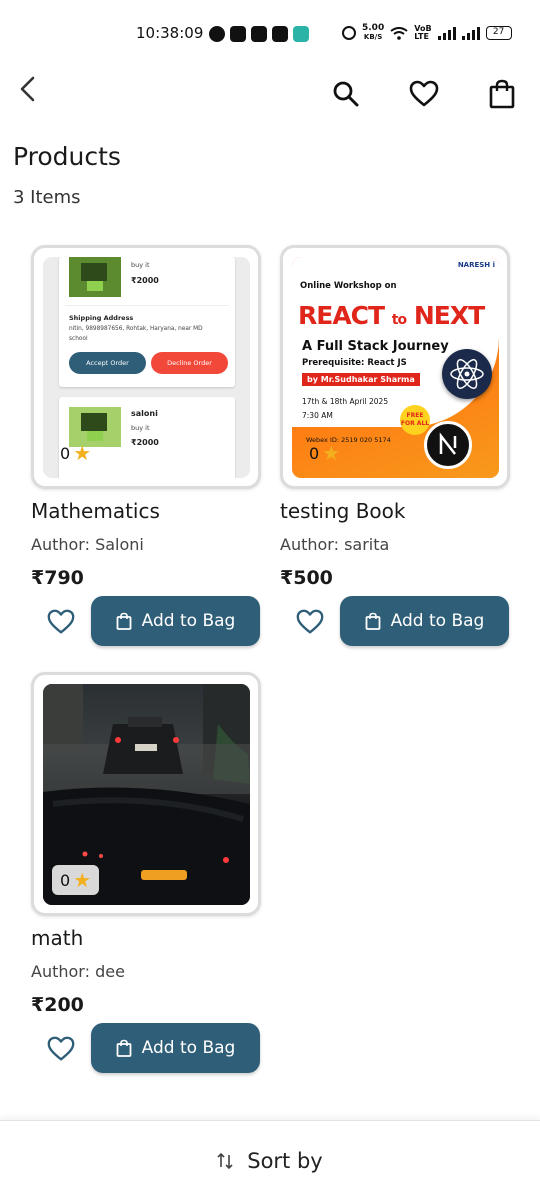  Describe the element at coordinates (217, 34) in the screenshot. I see `snapchat-icon` at that location.